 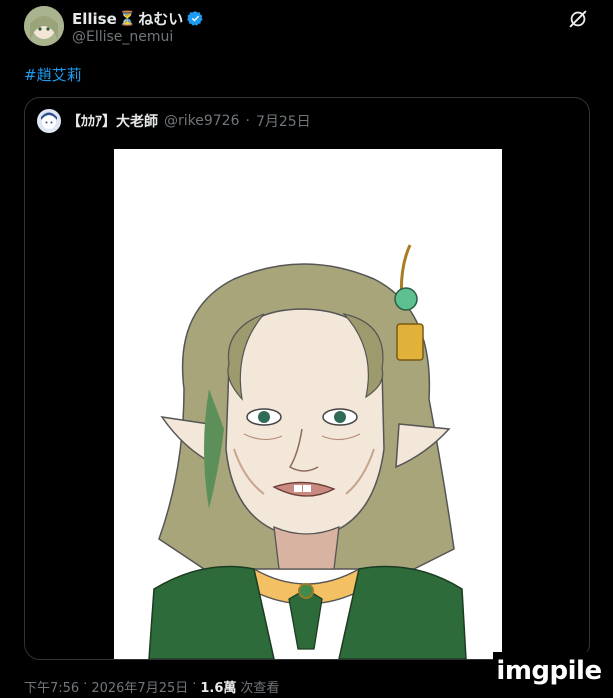 I want to click on post-time: 下午7:56, so click(x=51, y=686).